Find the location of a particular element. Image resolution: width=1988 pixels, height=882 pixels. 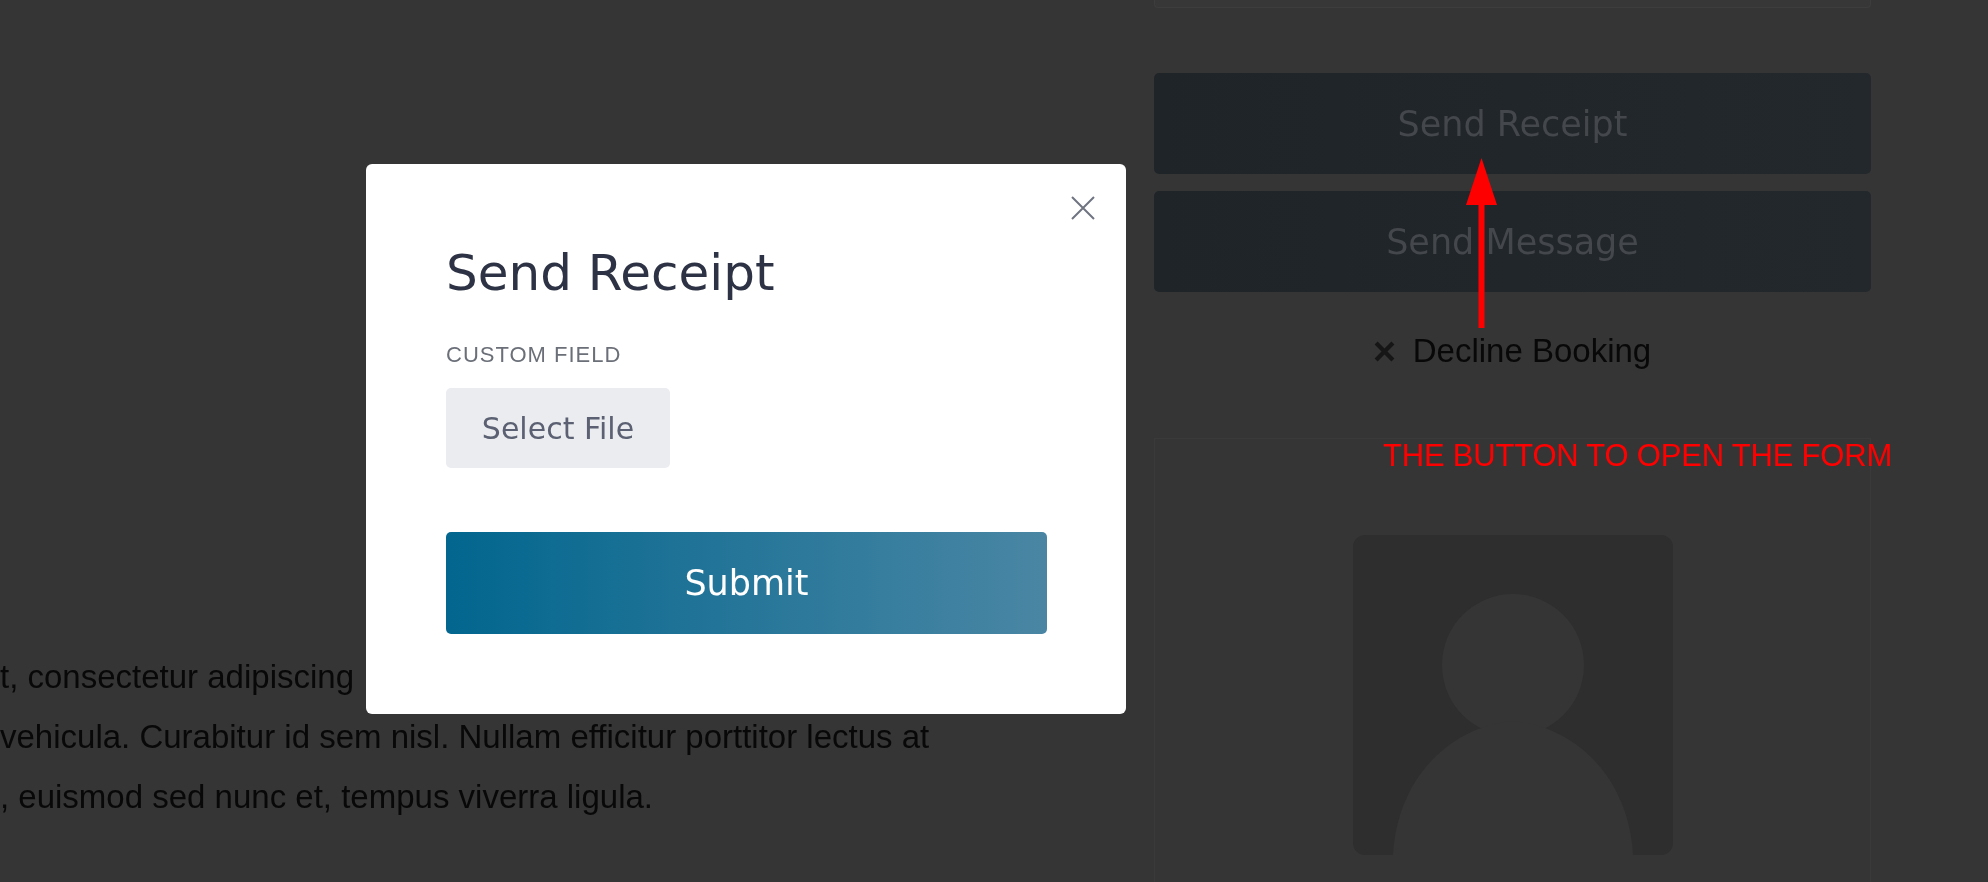

submit-button: Submit is located at coordinates (746, 583).